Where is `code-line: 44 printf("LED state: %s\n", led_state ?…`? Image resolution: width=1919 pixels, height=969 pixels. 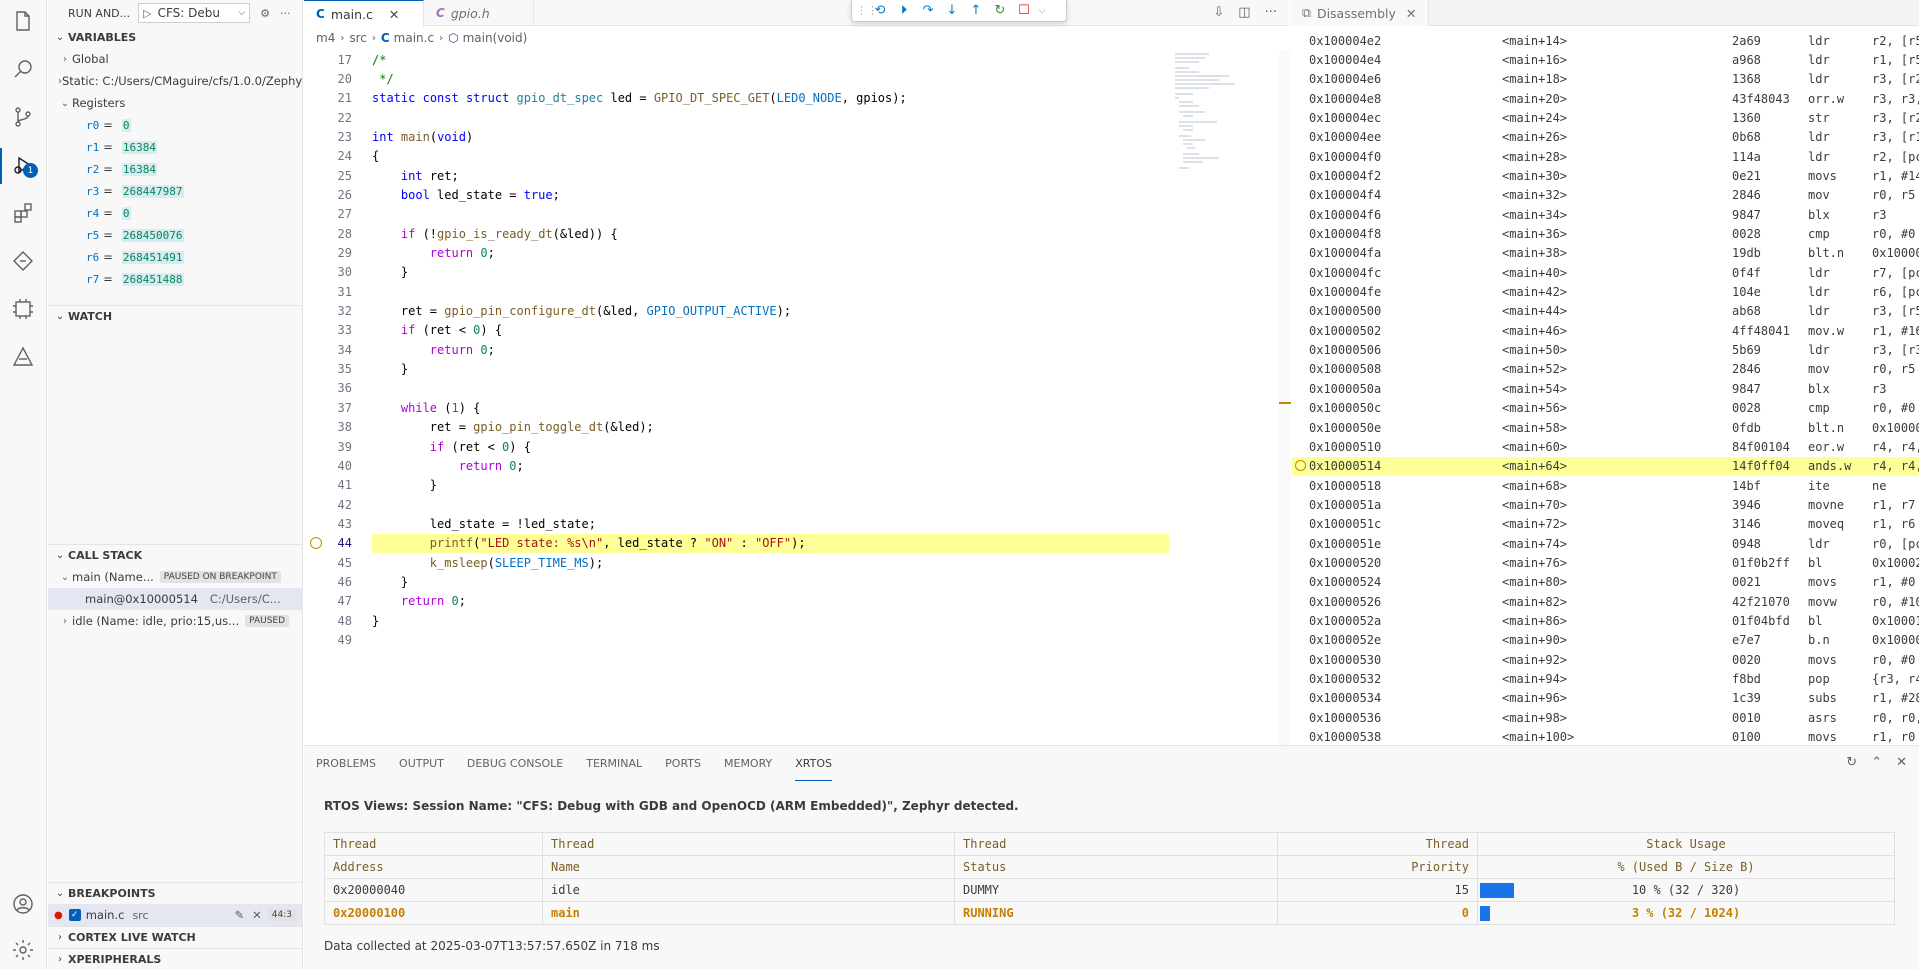 code-line: 44 printf("LED state: %s\n", led_state ?… is located at coordinates (736, 543).